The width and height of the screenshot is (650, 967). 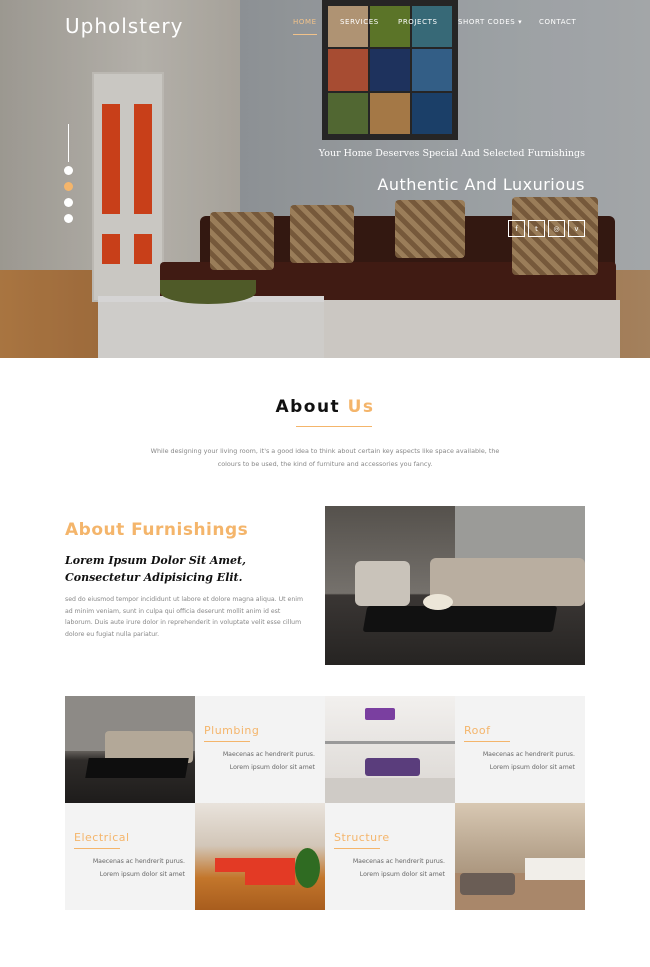 What do you see at coordinates (68, 194) in the screenshot?
I see `slider-dots` at bounding box center [68, 194].